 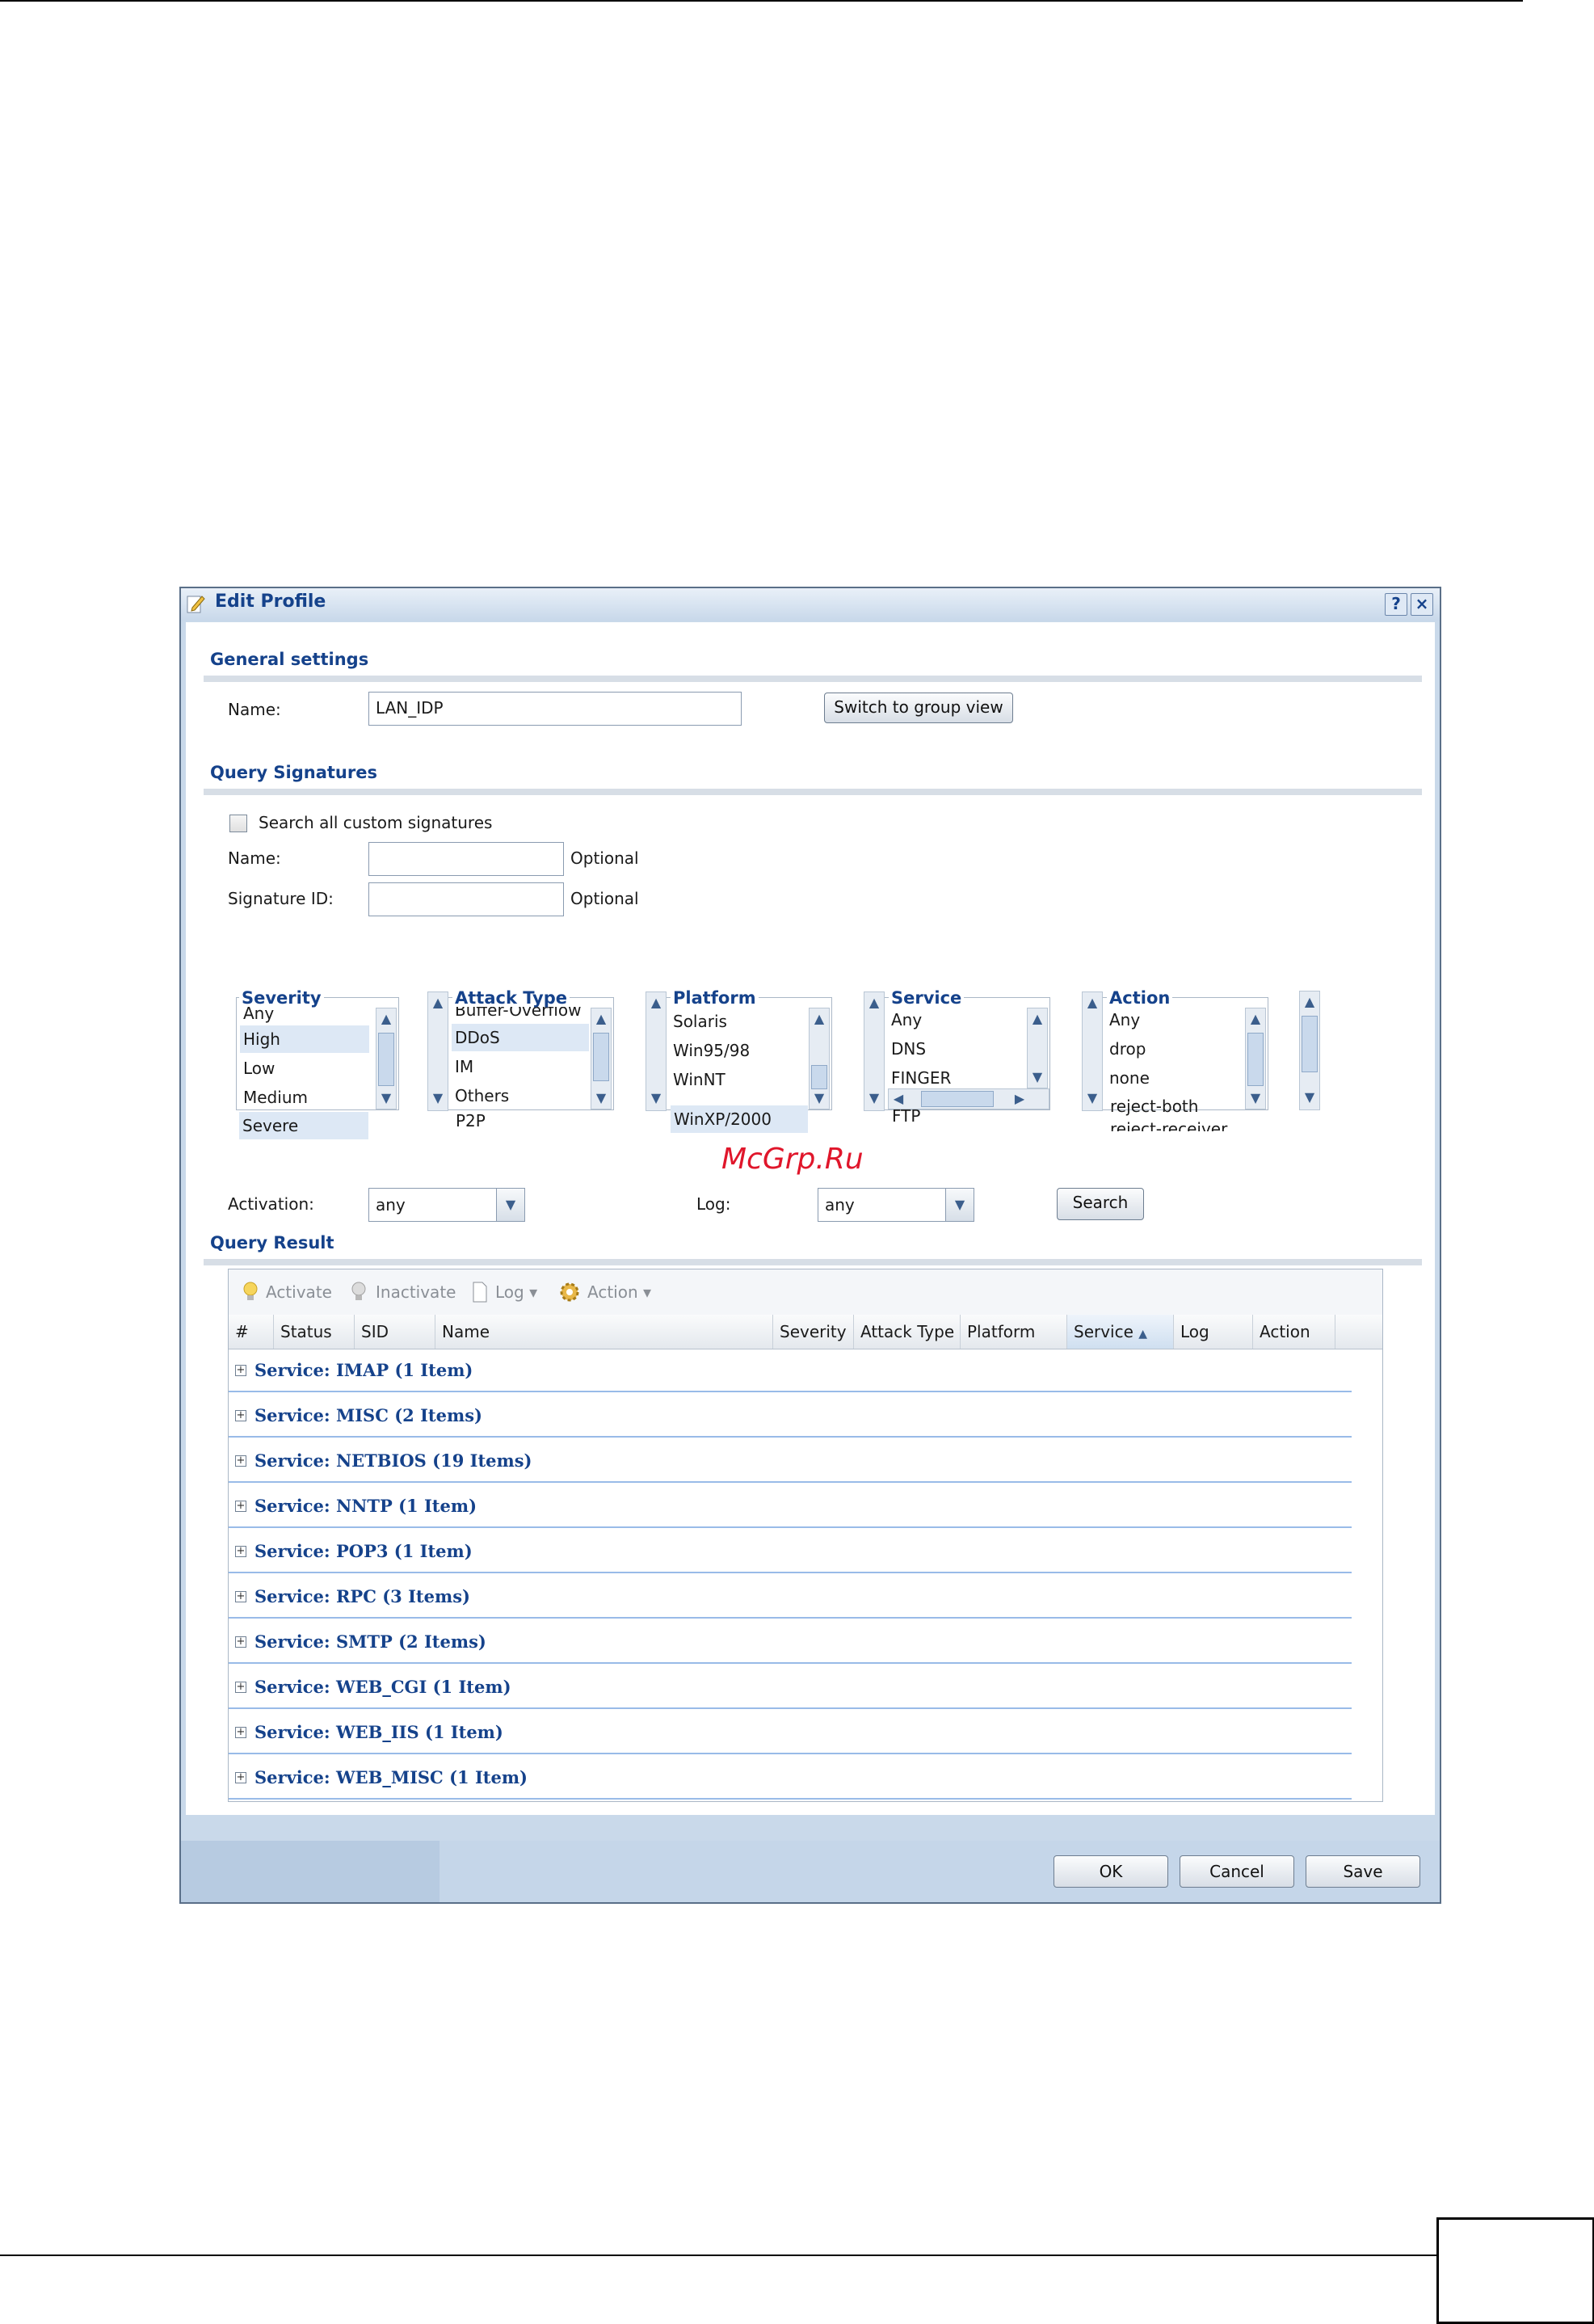 What do you see at coordinates (790, 1732) in the screenshot?
I see `group-row: + Service: WEB_IIS (1 Item)` at bounding box center [790, 1732].